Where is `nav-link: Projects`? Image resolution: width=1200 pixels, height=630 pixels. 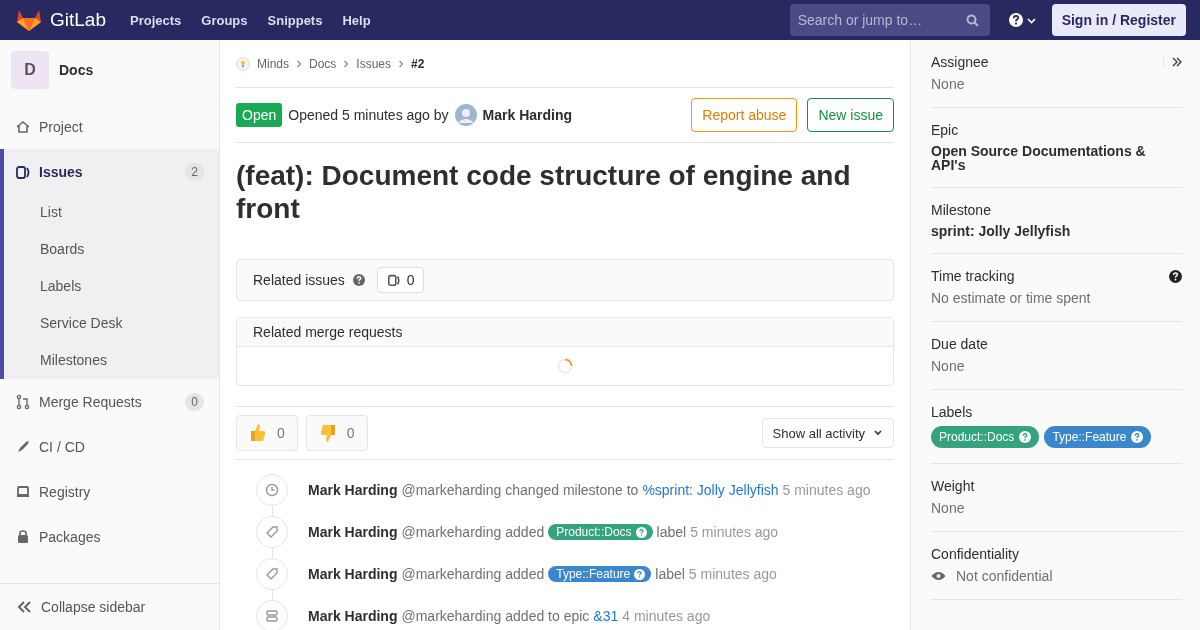
nav-link: Projects is located at coordinates (156, 20).